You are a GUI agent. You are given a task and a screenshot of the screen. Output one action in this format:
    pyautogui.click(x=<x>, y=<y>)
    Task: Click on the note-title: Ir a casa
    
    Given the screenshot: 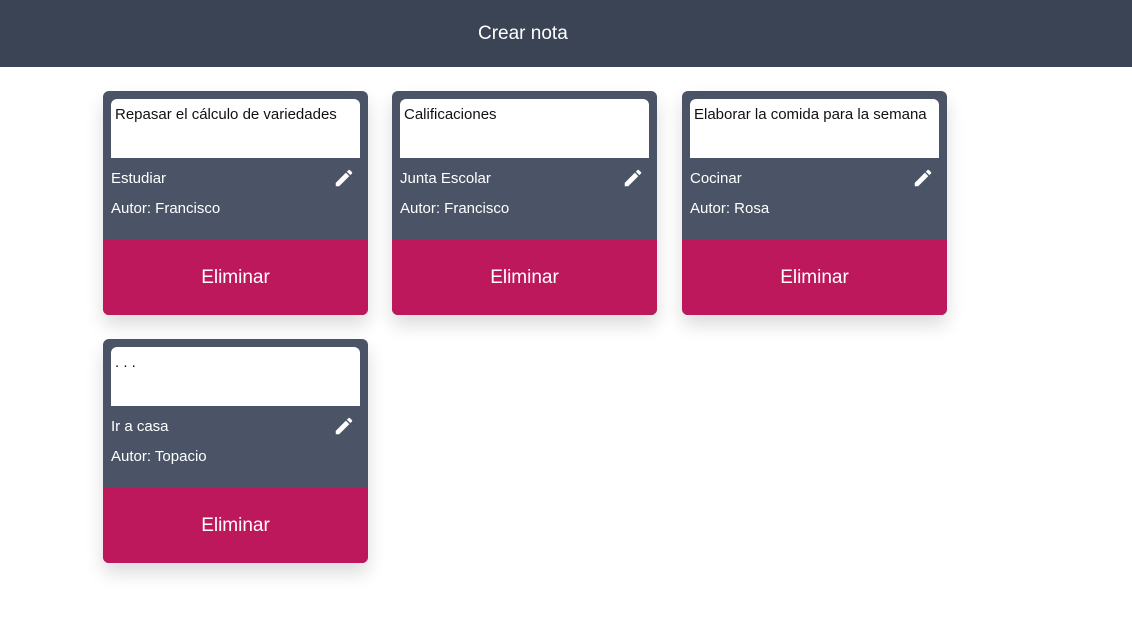 What is the action you would take?
    pyautogui.click(x=140, y=426)
    